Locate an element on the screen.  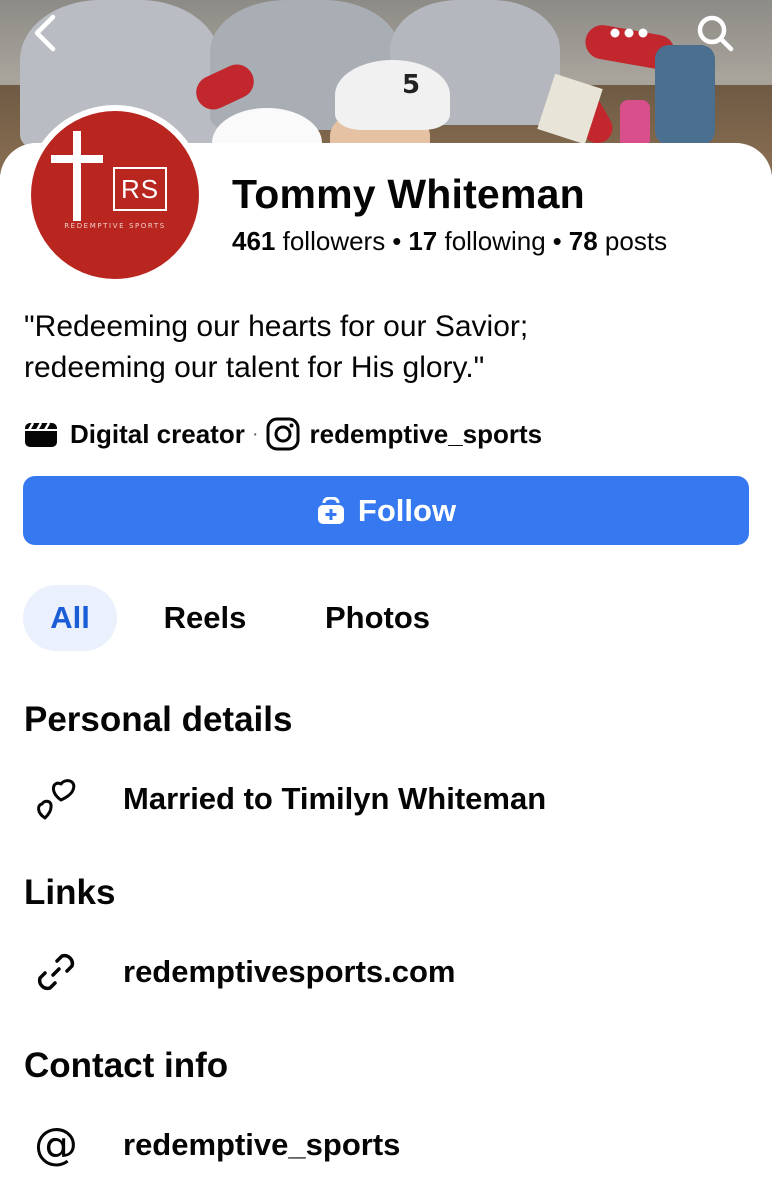
profile-name: Tommy Whiteman is located at coordinates (408, 194).